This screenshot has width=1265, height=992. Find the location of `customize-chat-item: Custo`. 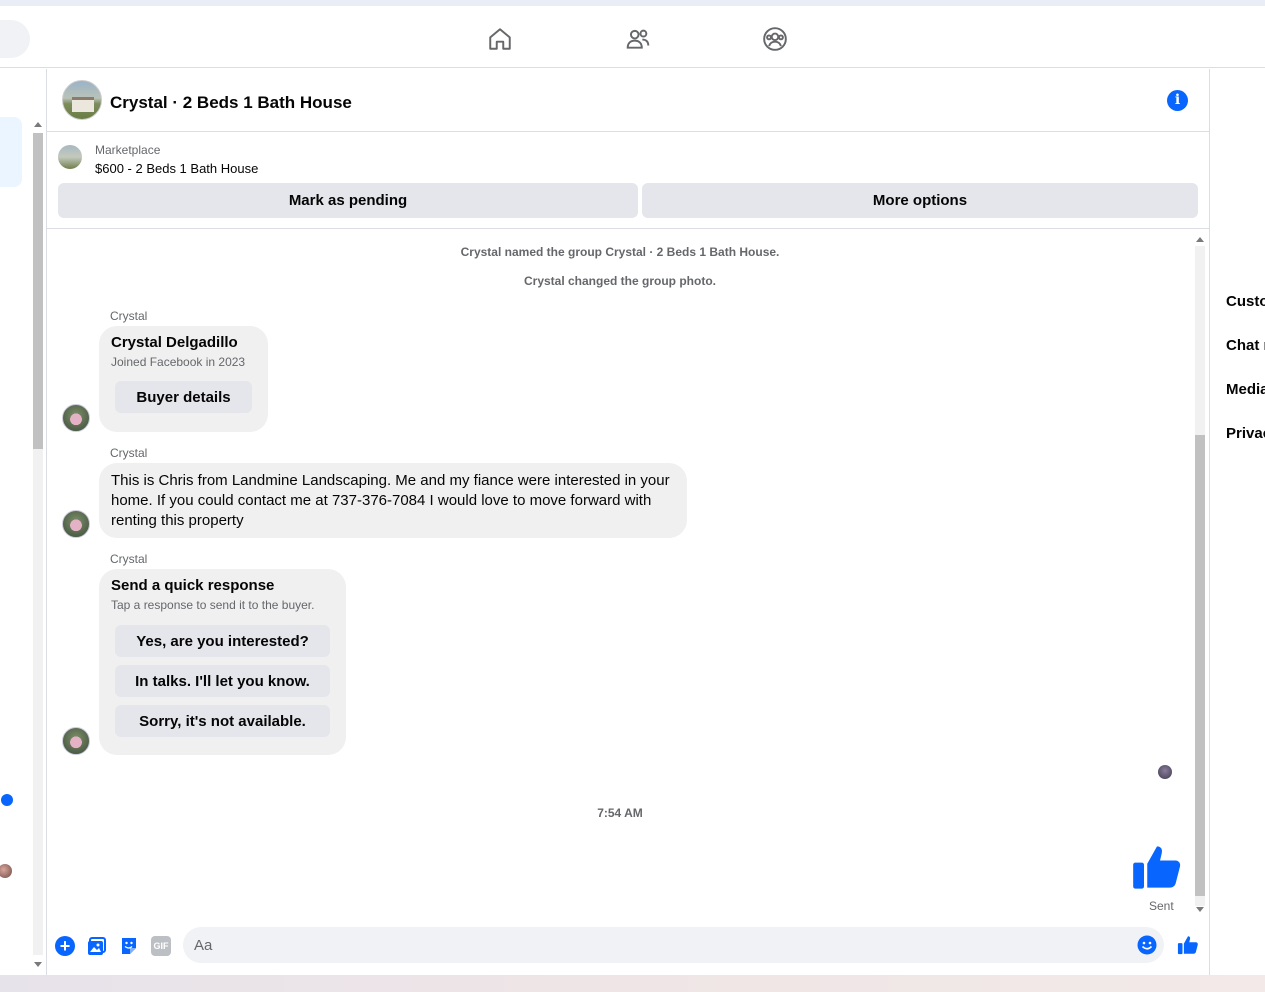

customize-chat-item: Custo is located at coordinates (1245, 301).